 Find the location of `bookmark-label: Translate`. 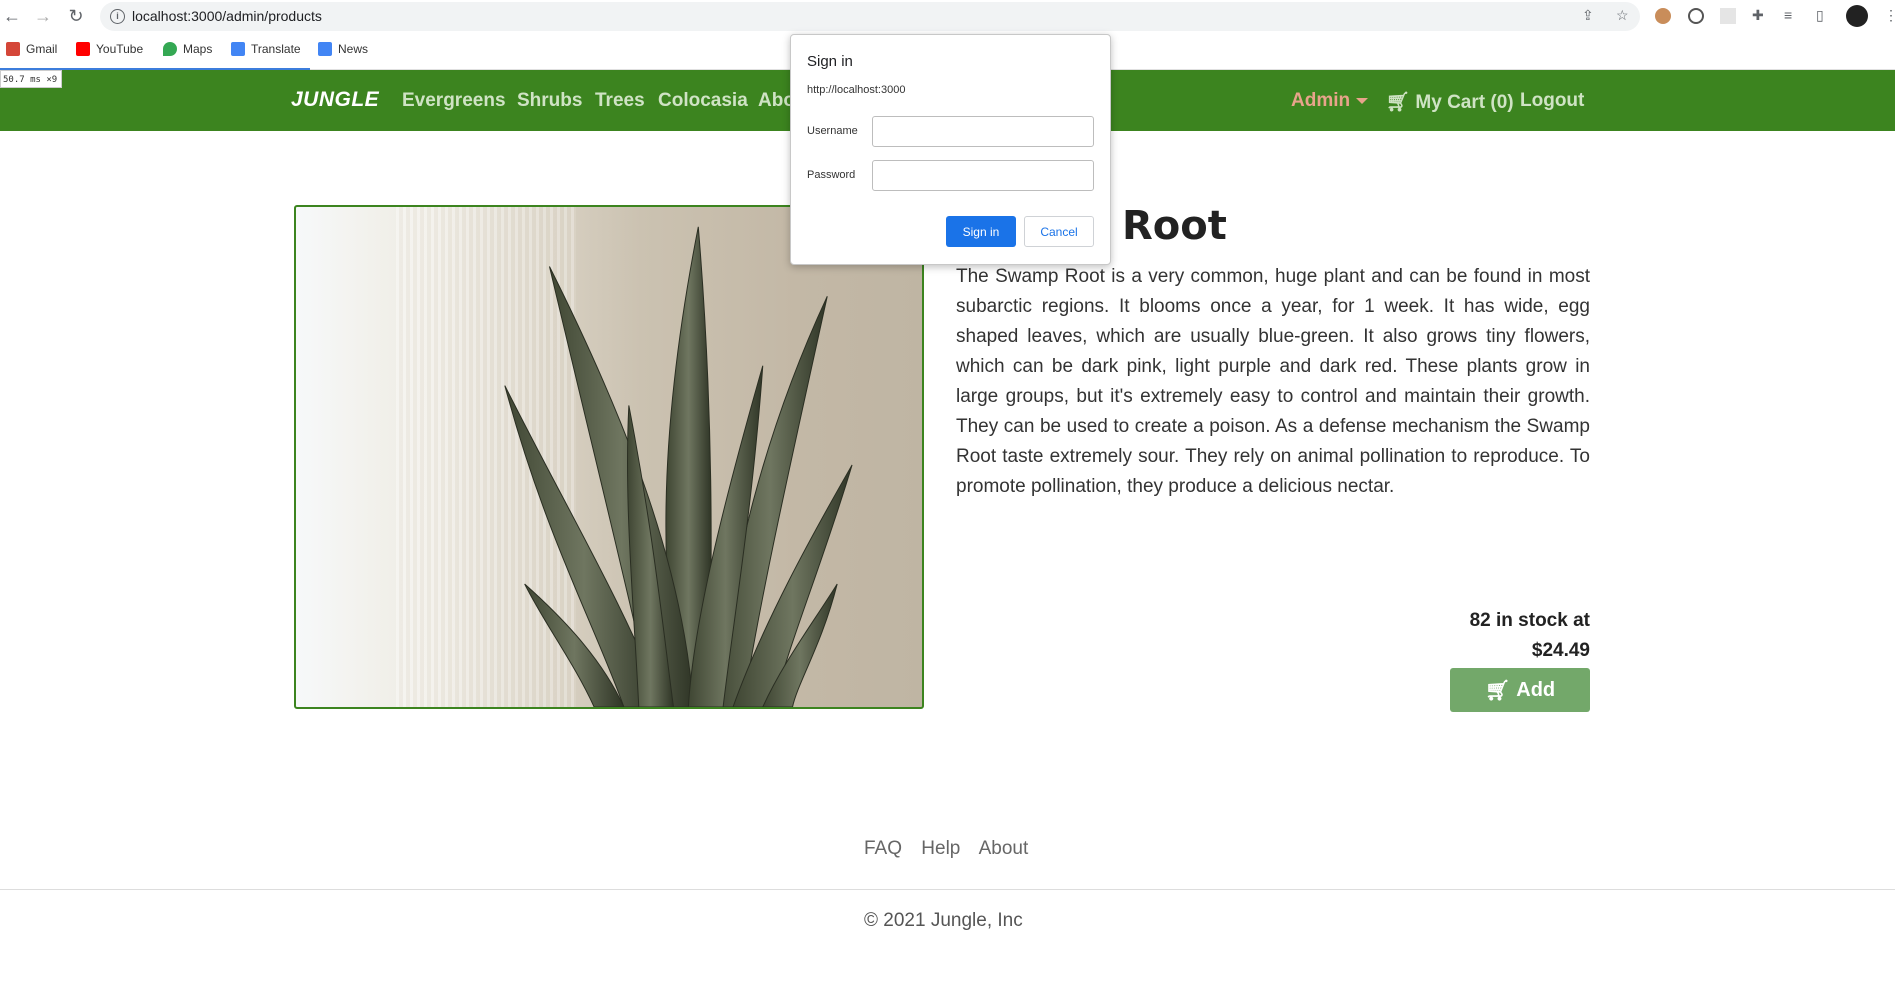

bookmark-label: Translate is located at coordinates (276, 49).